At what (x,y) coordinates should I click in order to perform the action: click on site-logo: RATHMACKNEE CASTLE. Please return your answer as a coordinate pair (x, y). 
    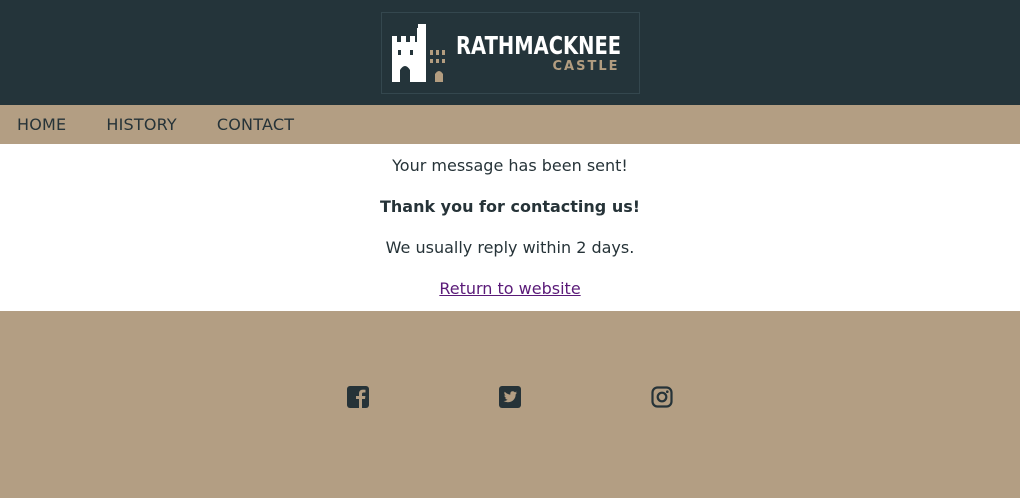
    Looking at the image, I should click on (510, 52).